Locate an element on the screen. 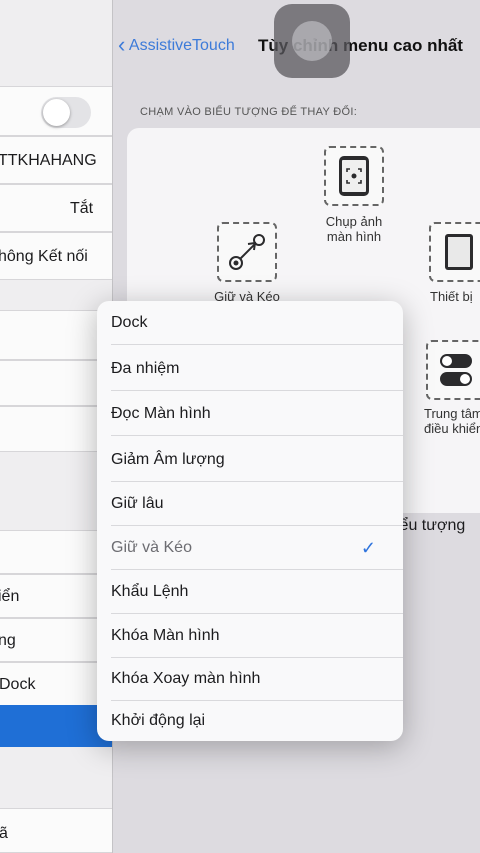 The image size is (480, 853). slot-label: Trung tâm điều khiển is located at coordinates (452, 421).